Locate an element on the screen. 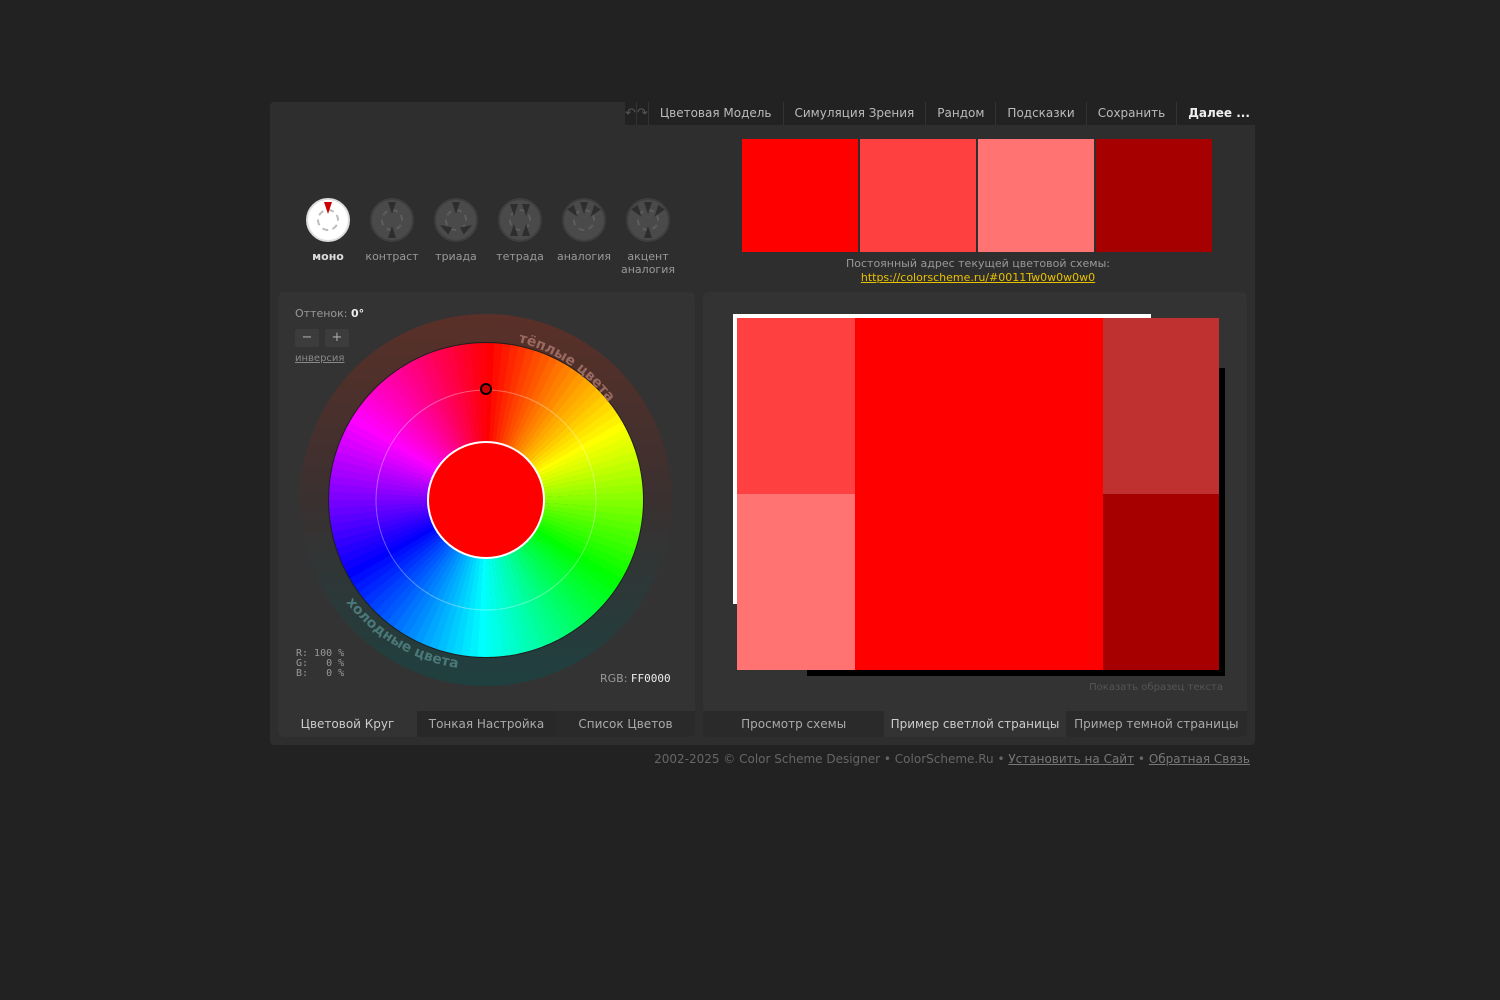  mode-label: тетрада is located at coordinates (520, 256).